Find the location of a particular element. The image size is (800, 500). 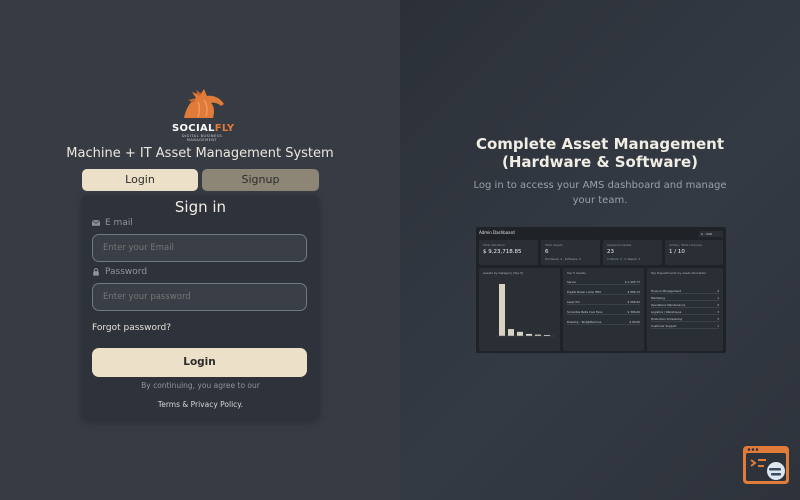

tab-login: Login is located at coordinates (140, 180).